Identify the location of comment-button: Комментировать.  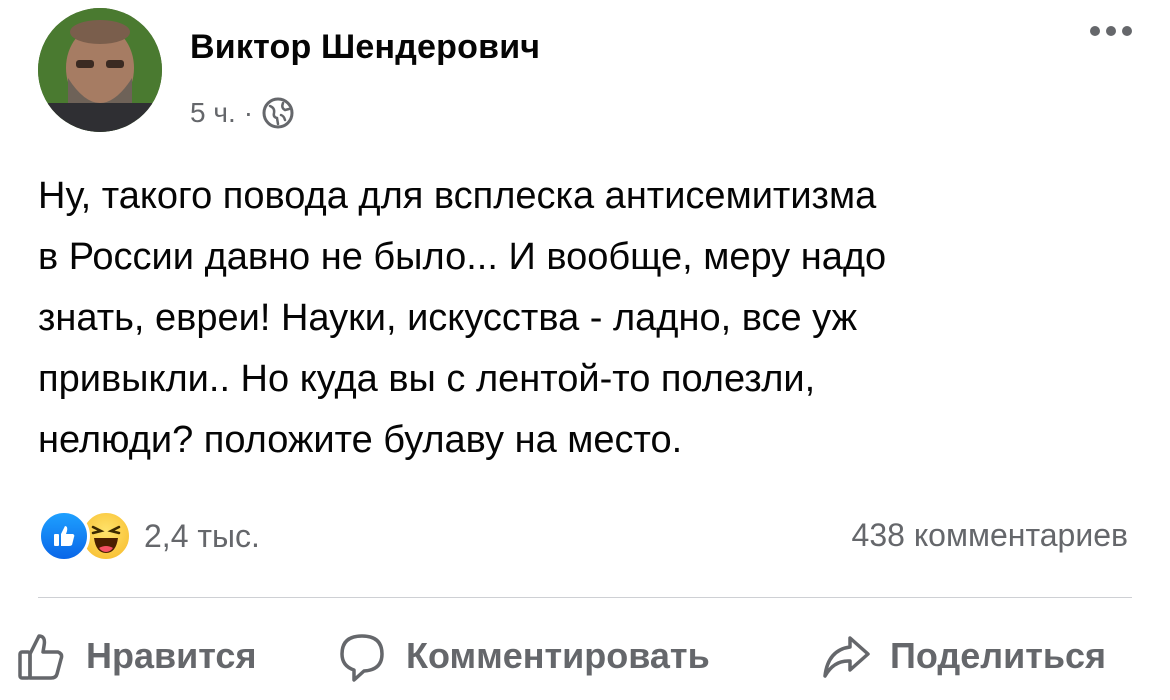
(522, 656).